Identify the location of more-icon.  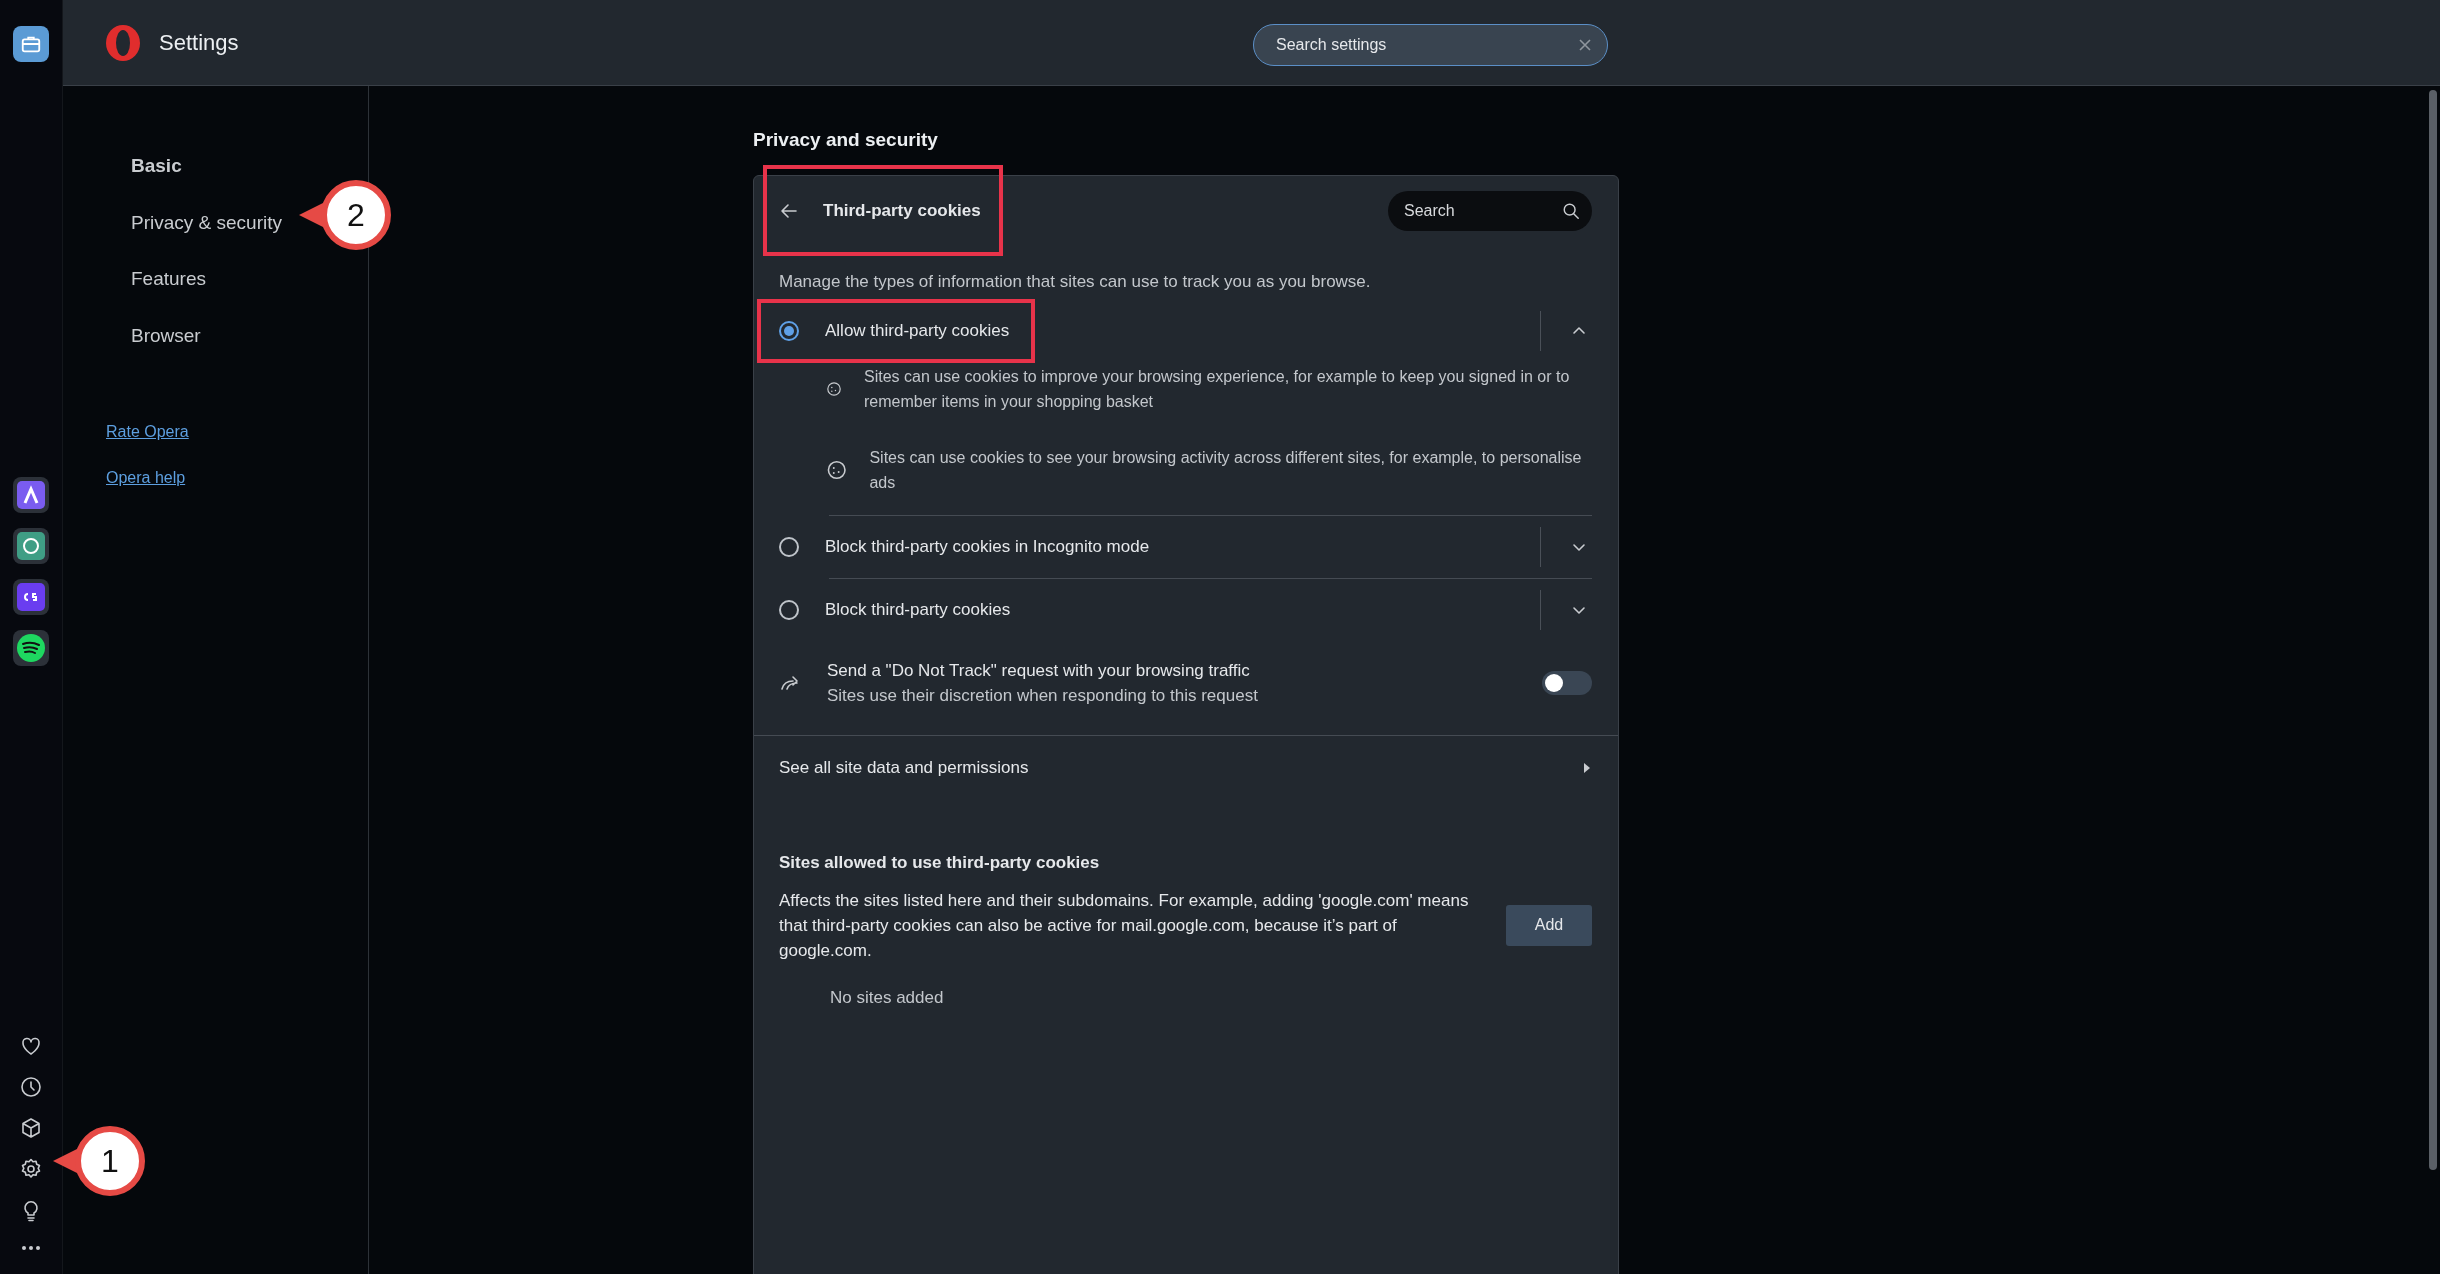
(31, 1248).